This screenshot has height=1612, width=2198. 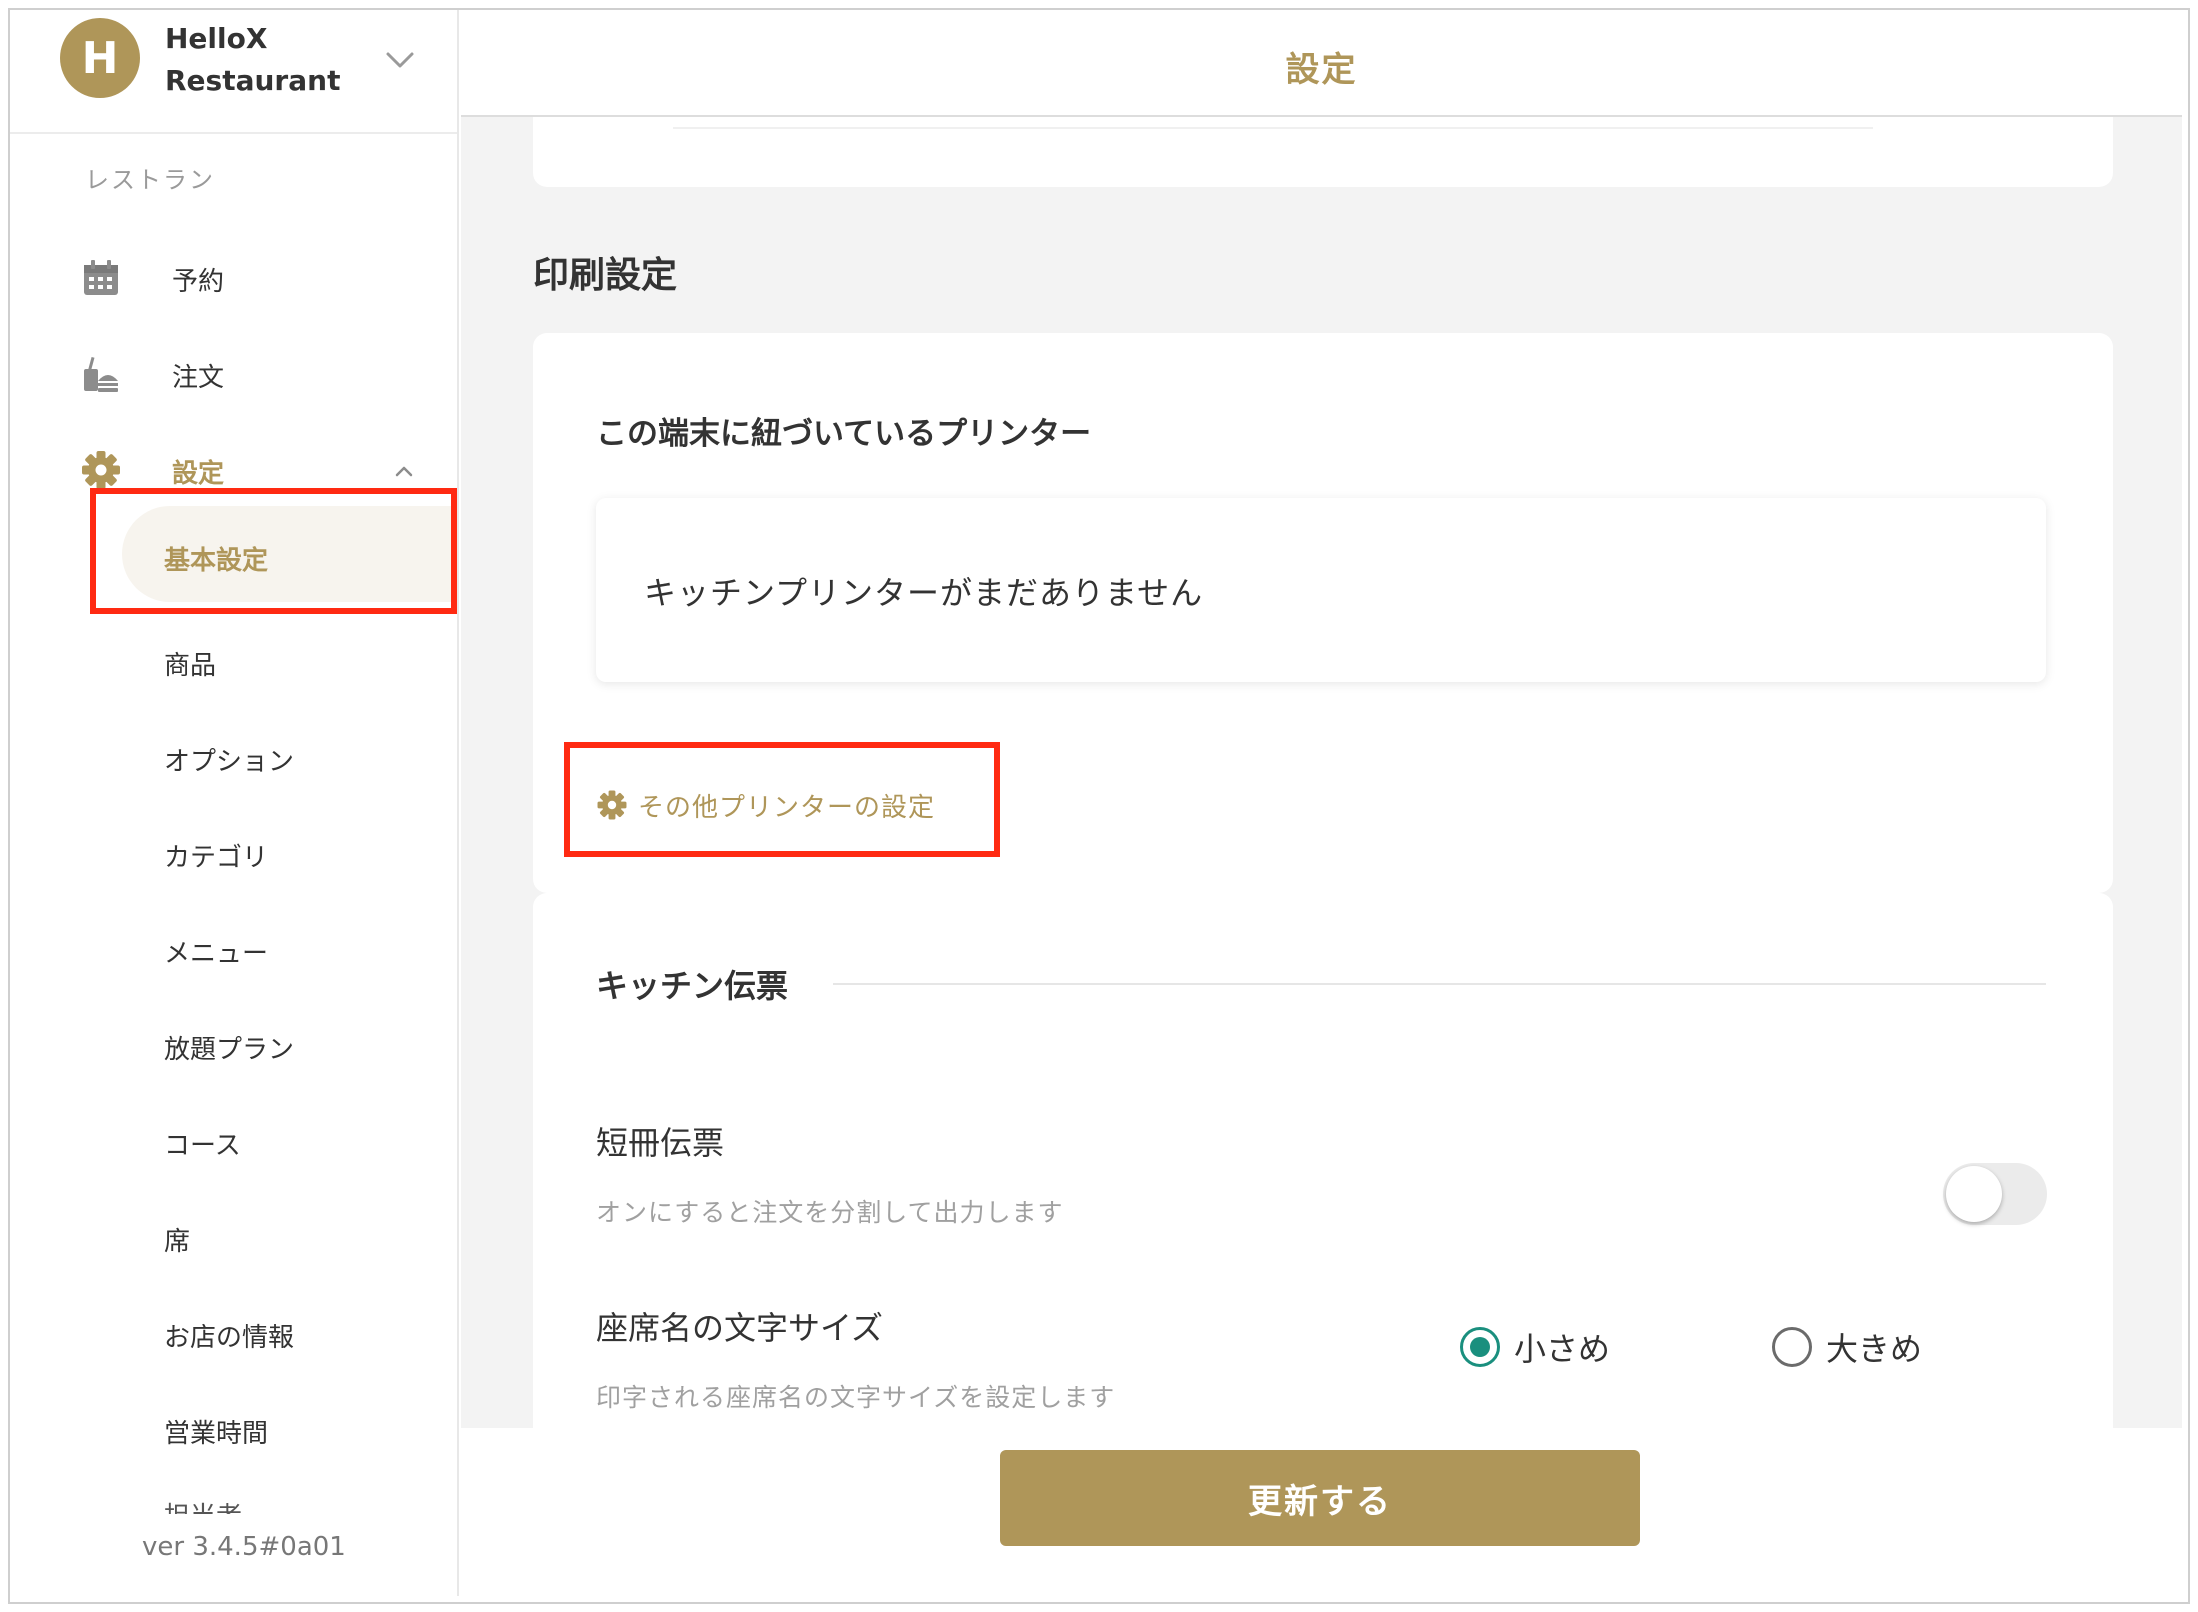 I want to click on strip-slip-toggle, so click(x=1995, y=1194).